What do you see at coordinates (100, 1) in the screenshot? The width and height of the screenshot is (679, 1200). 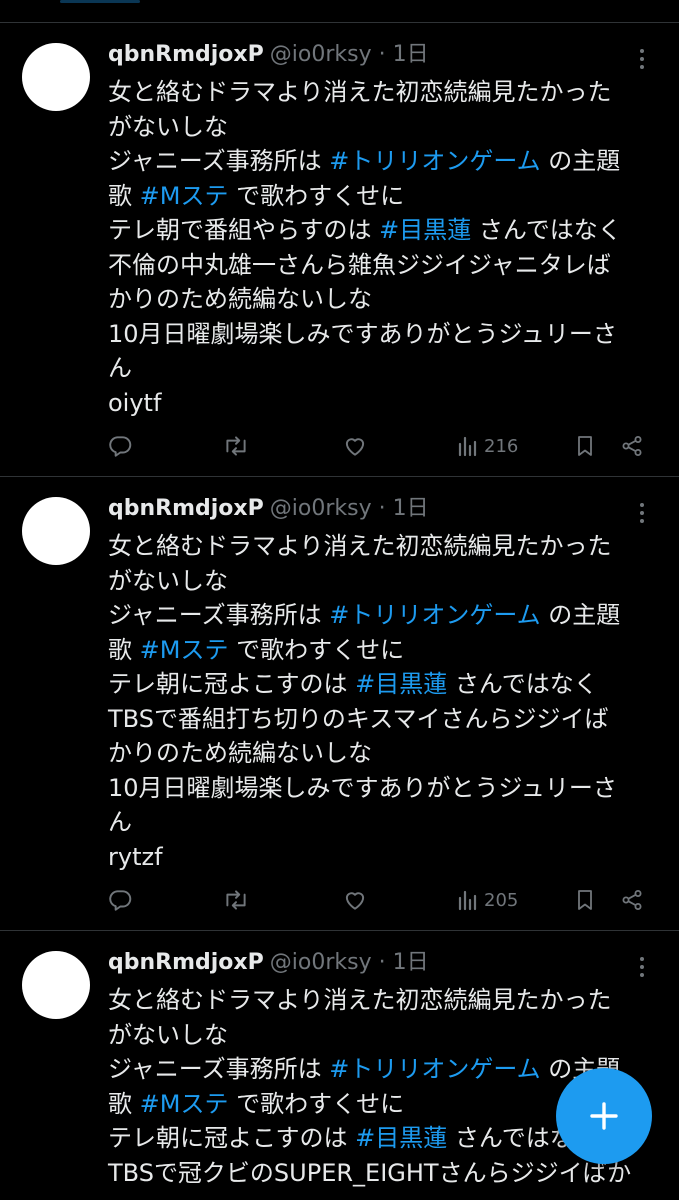 I see `tab-indicator` at bounding box center [100, 1].